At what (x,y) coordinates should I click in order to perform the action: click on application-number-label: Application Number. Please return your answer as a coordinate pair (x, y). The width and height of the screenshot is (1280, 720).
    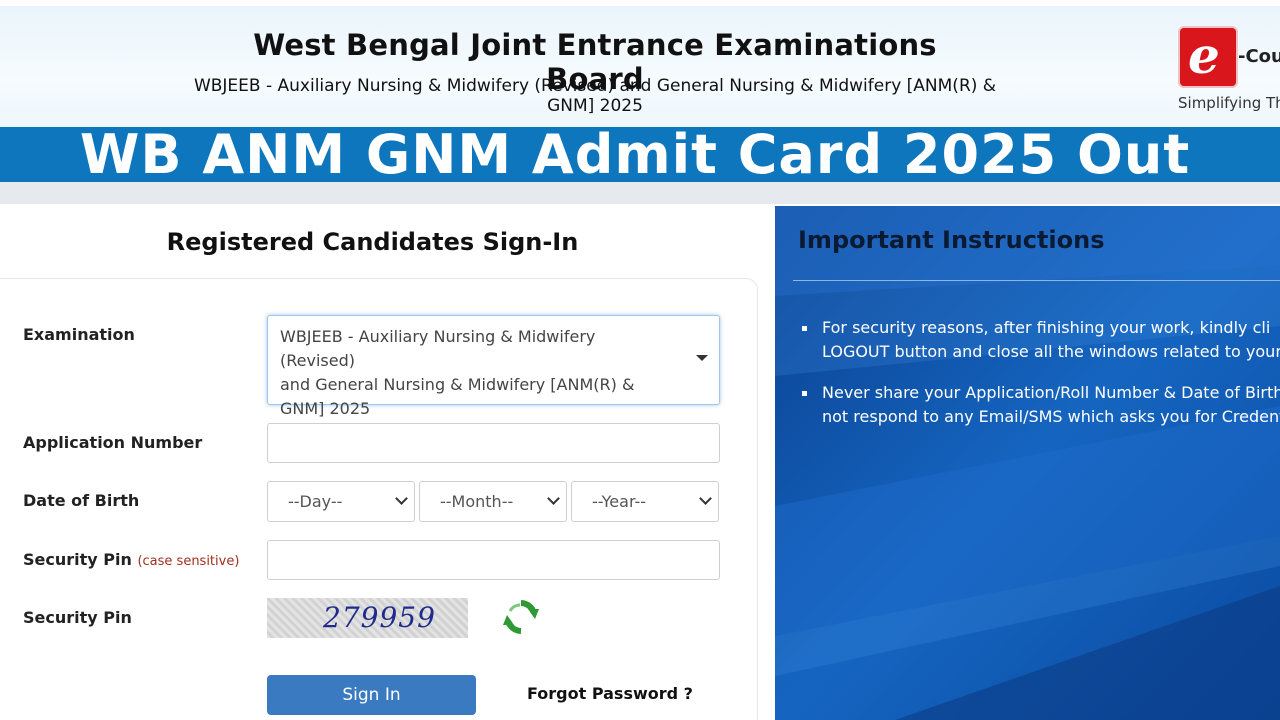
    Looking at the image, I should click on (113, 442).